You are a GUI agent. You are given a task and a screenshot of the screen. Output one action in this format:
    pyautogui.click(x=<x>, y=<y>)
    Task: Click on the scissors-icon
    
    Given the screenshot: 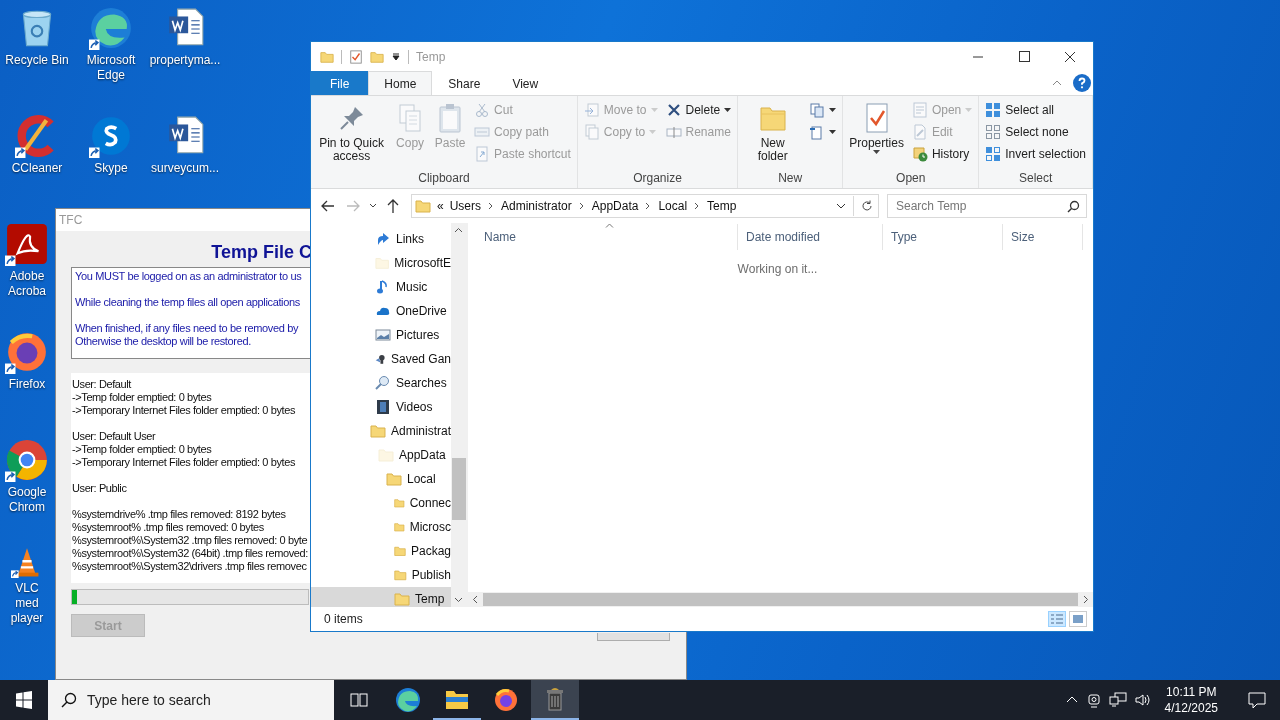 What is the action you would take?
    pyautogui.click(x=482, y=110)
    